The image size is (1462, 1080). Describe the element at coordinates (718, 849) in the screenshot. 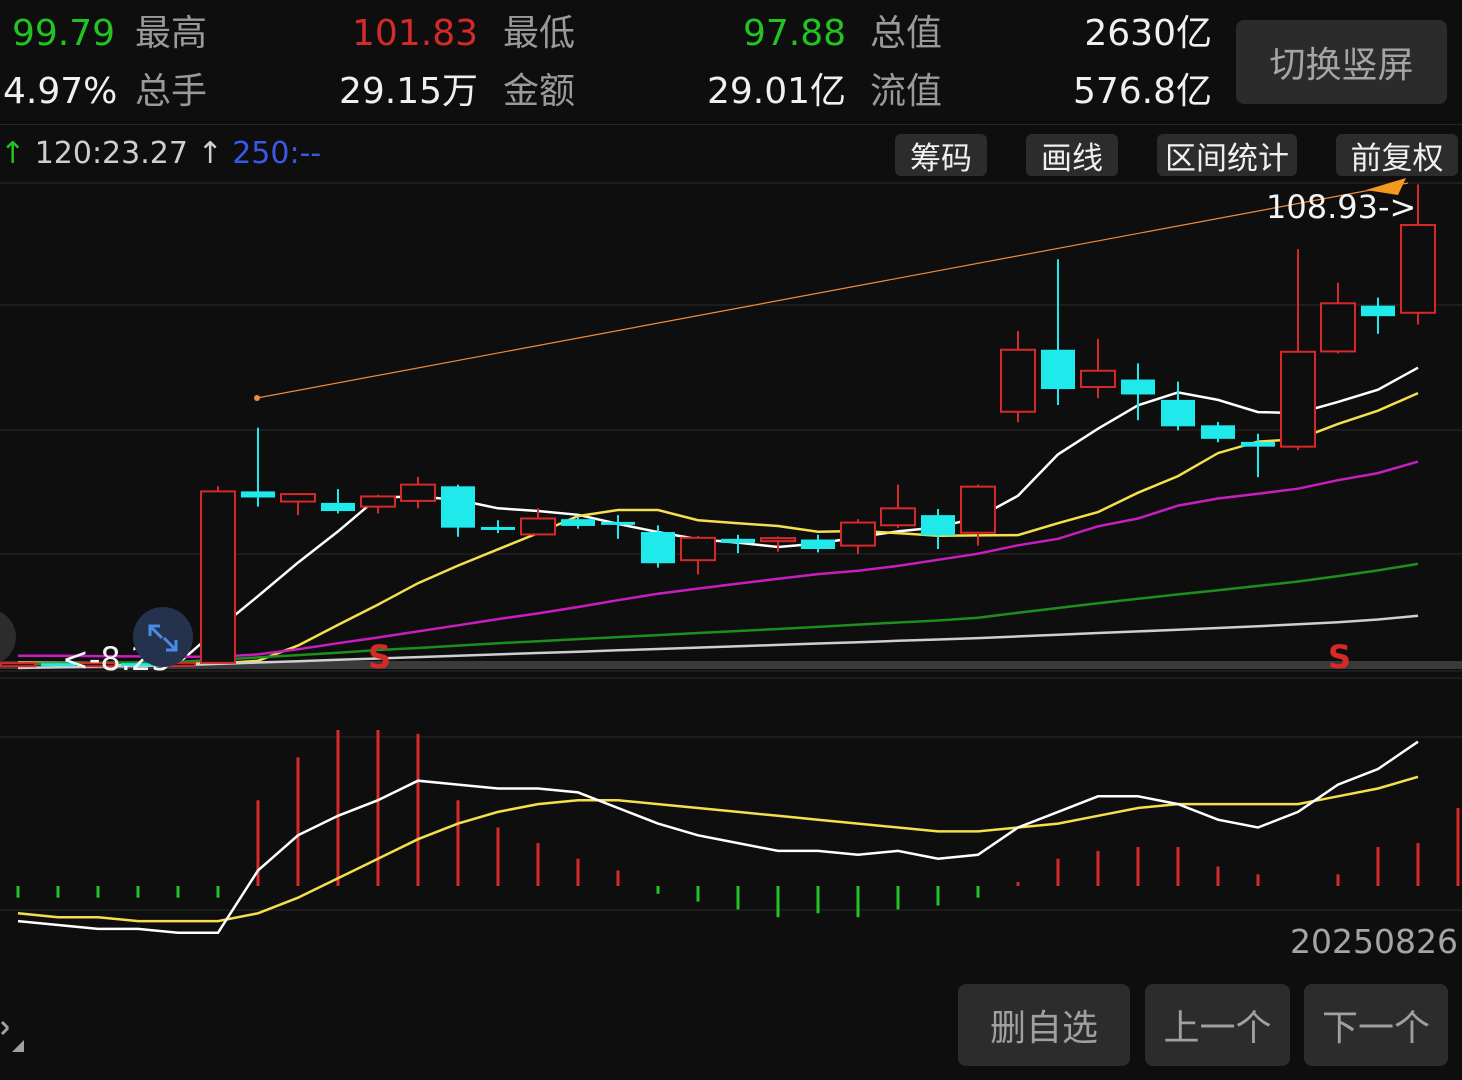

I see `macd-dea-line` at that location.